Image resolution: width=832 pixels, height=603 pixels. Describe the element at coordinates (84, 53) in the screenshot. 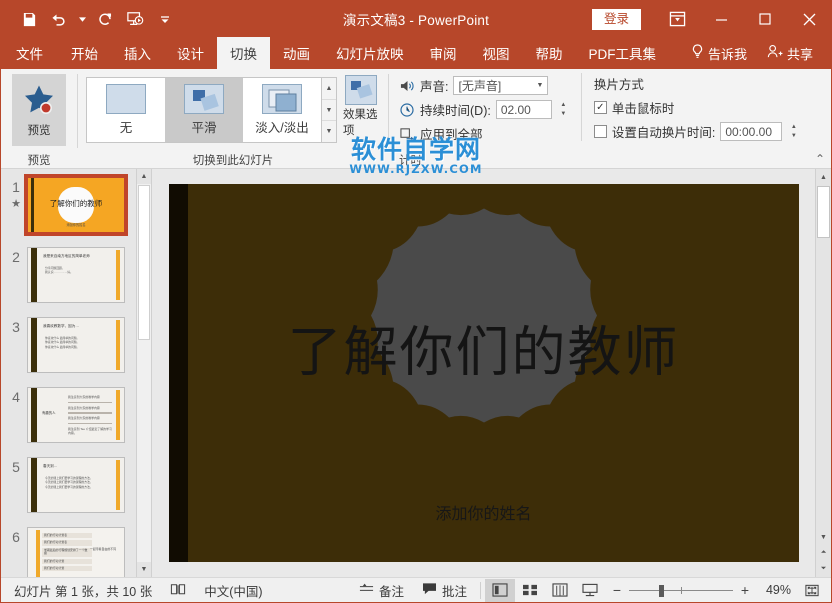

I see `tab-home: 开始` at that location.